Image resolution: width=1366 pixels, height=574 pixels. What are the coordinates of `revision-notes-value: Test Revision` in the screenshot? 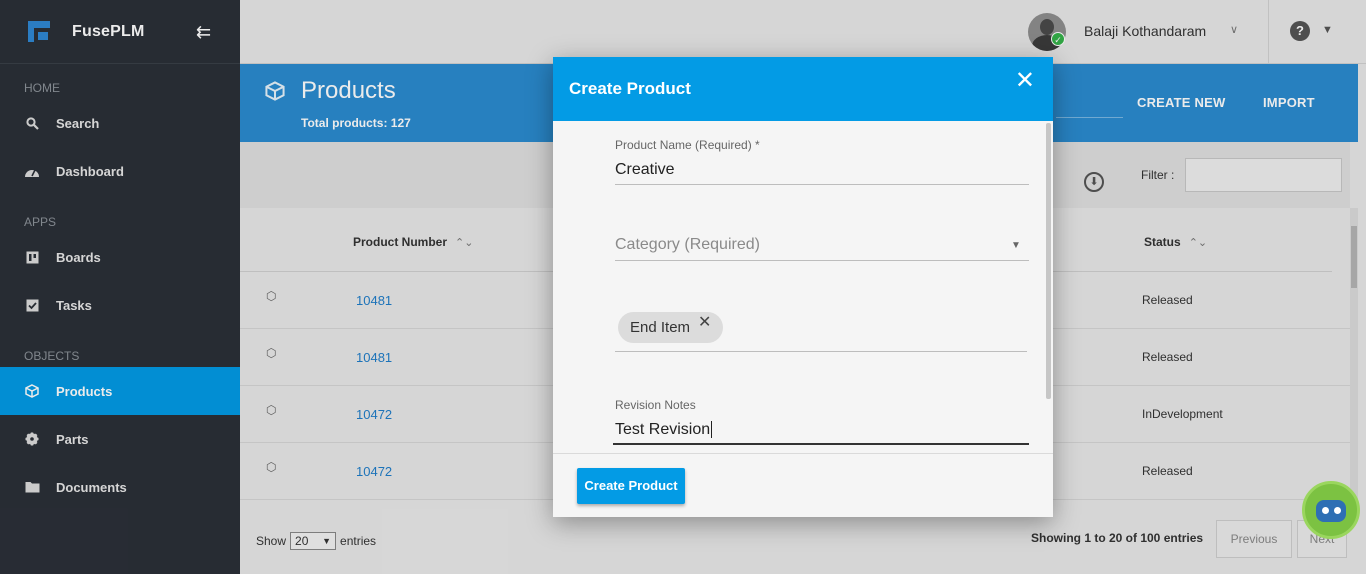 It's located at (663, 429).